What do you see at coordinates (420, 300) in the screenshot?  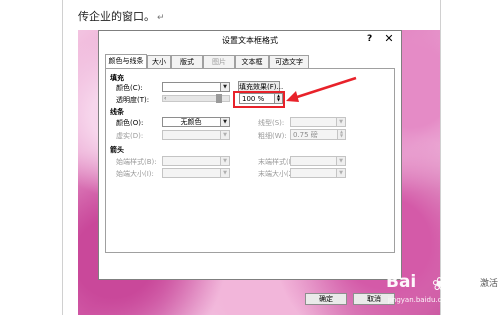 I see `watermark-sub: jingyan.baidu.com` at bounding box center [420, 300].